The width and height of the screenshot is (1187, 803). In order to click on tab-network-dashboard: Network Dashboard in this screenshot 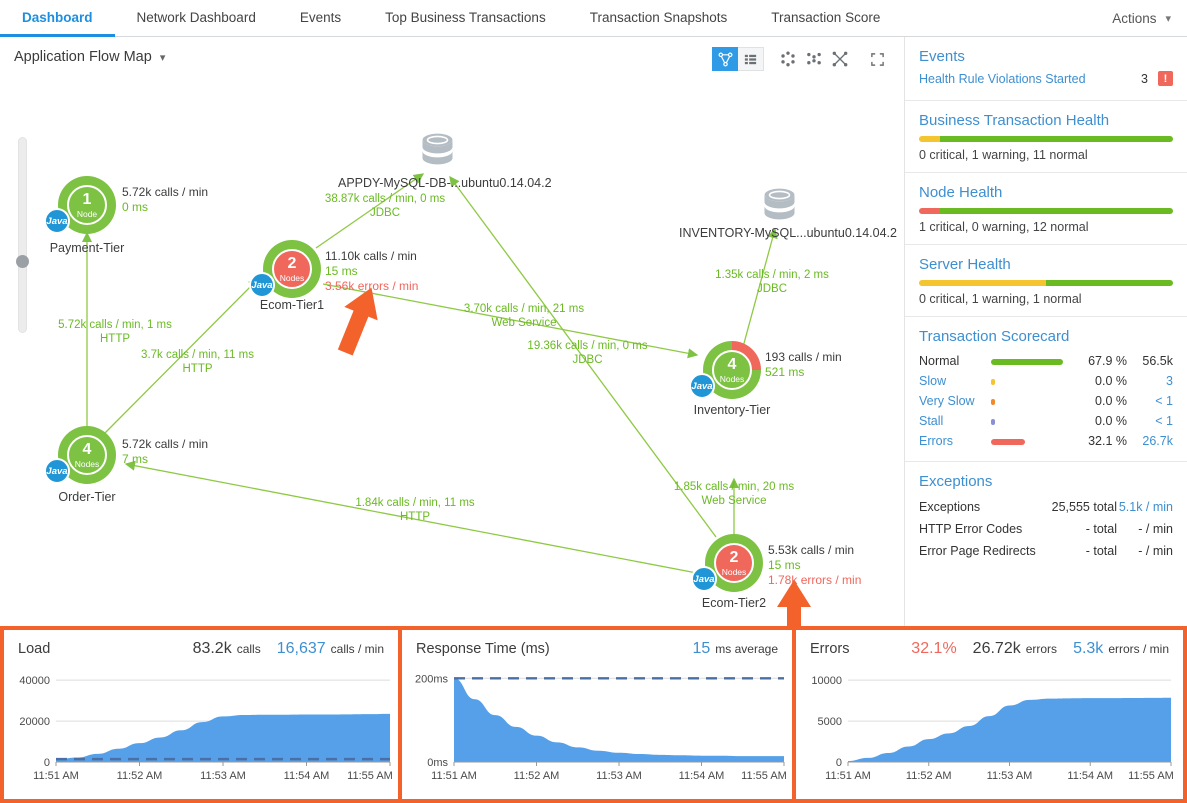, I will do `click(196, 18)`.